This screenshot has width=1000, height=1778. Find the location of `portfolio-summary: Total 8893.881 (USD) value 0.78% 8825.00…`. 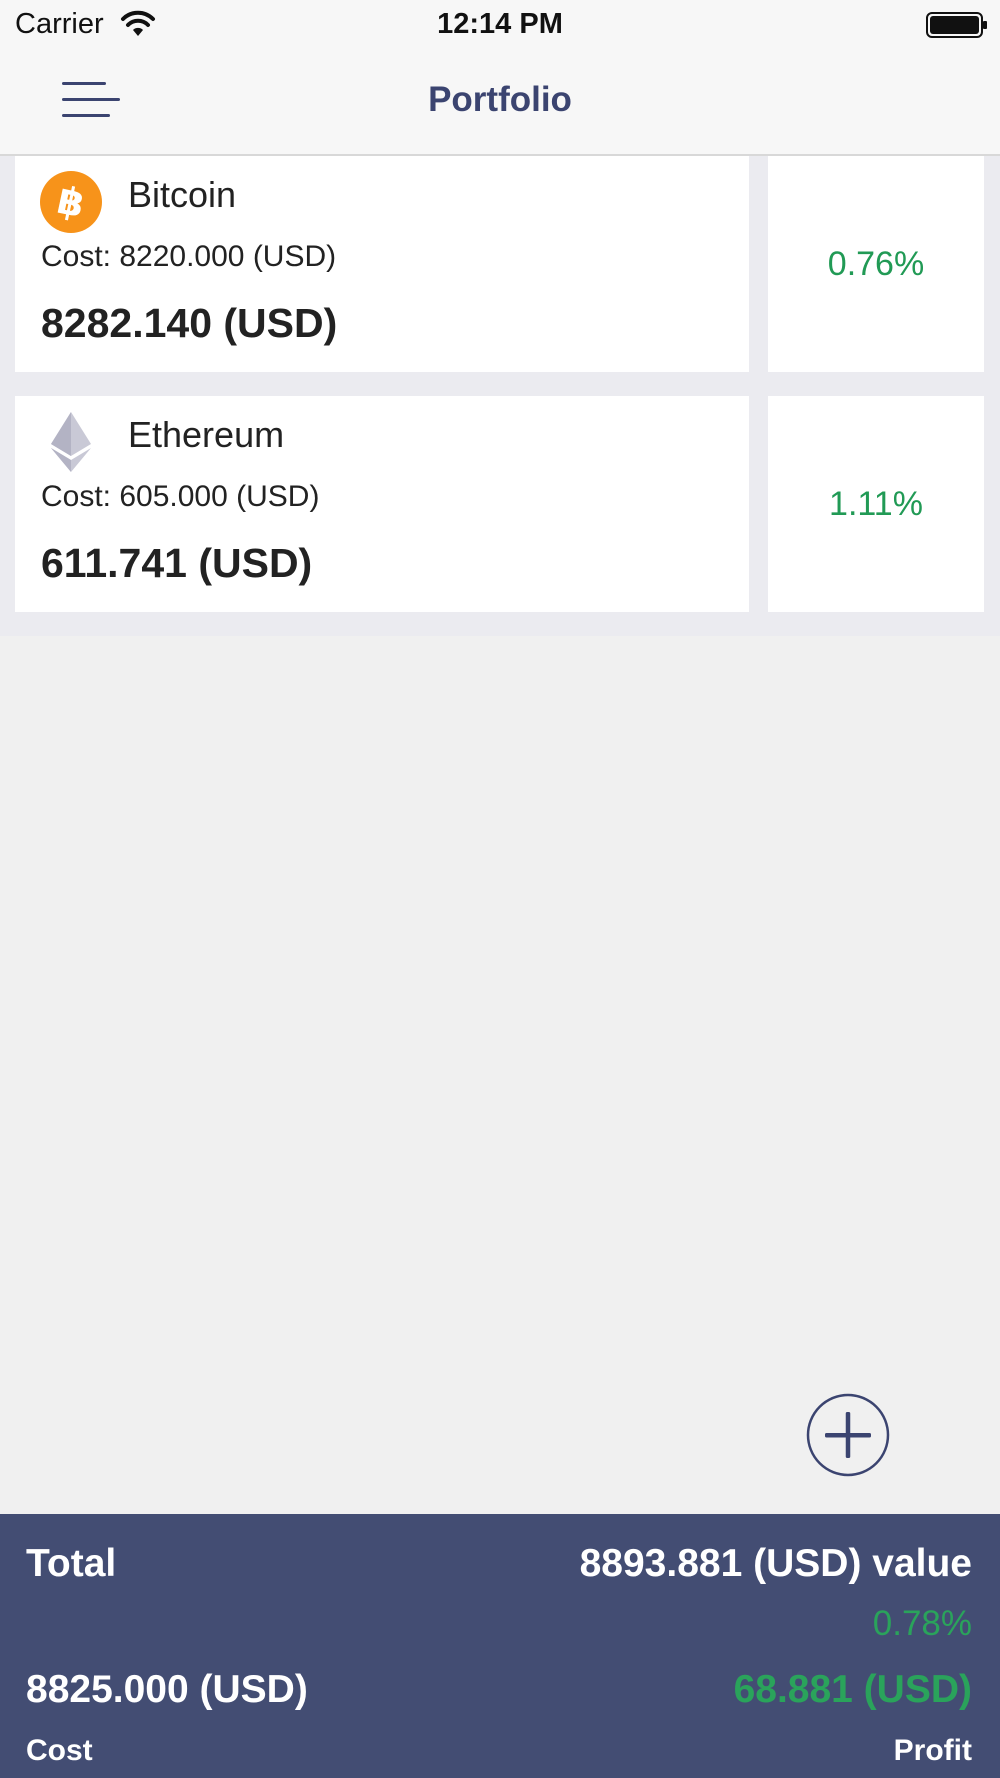

portfolio-summary: Total 8893.881 (USD) value 0.78% 8825.00… is located at coordinates (500, 1646).